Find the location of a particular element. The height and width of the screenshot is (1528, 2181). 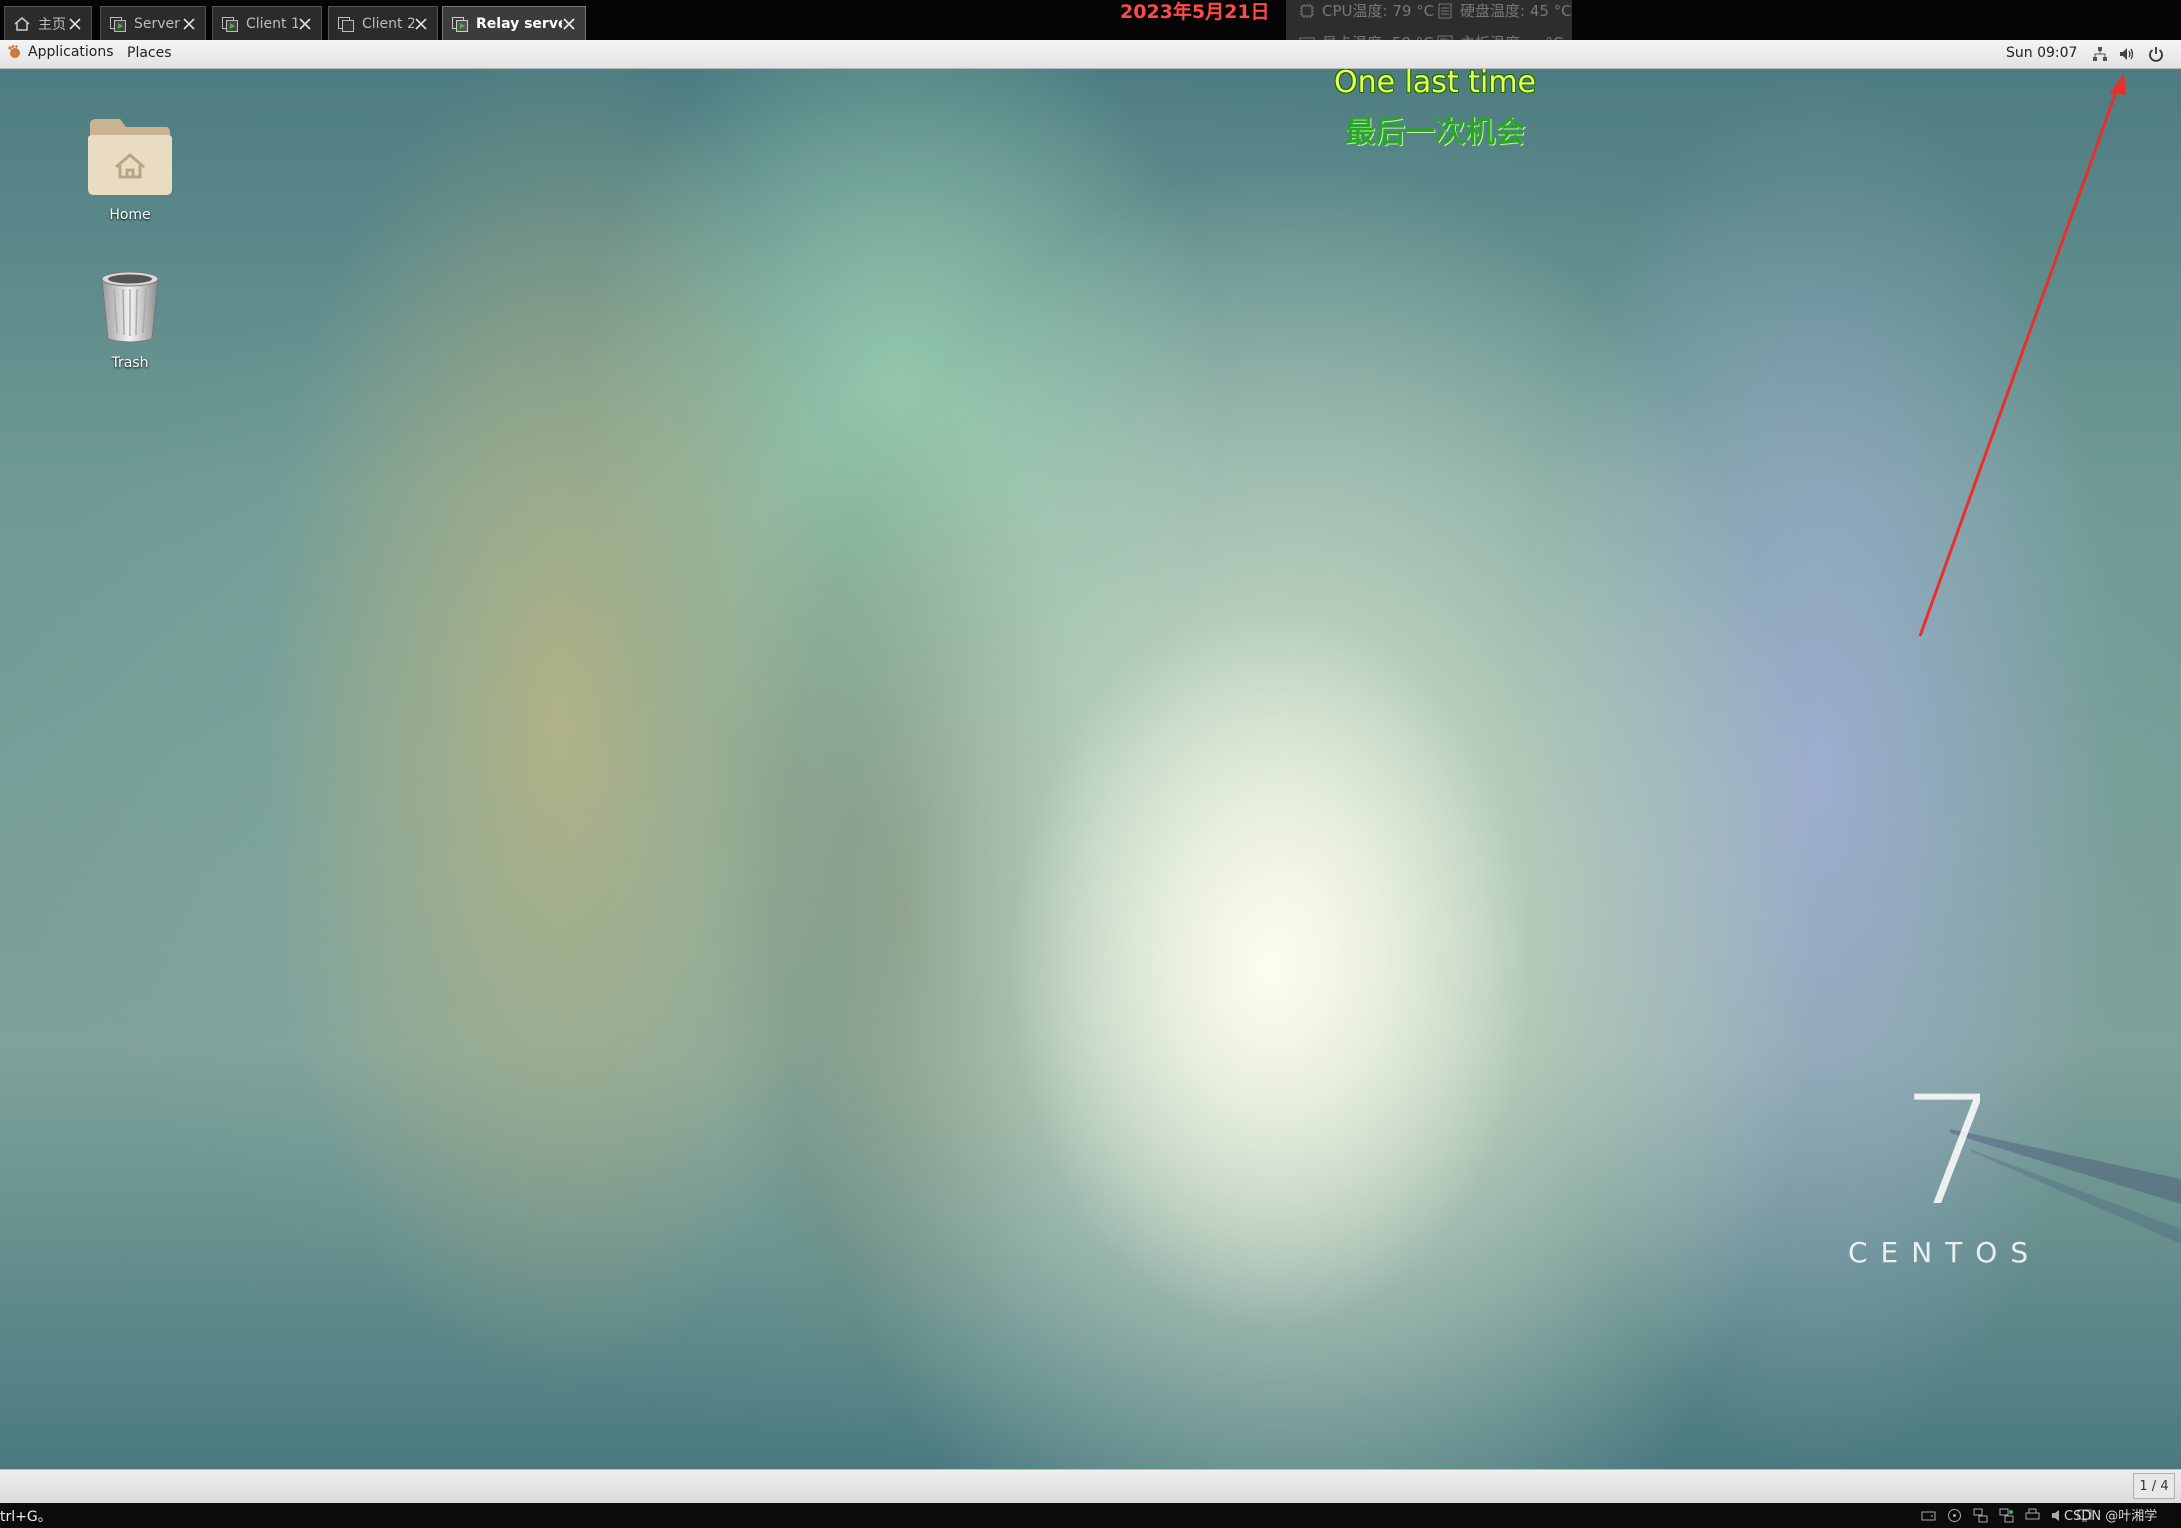

power-icon is located at coordinates (2156, 54).